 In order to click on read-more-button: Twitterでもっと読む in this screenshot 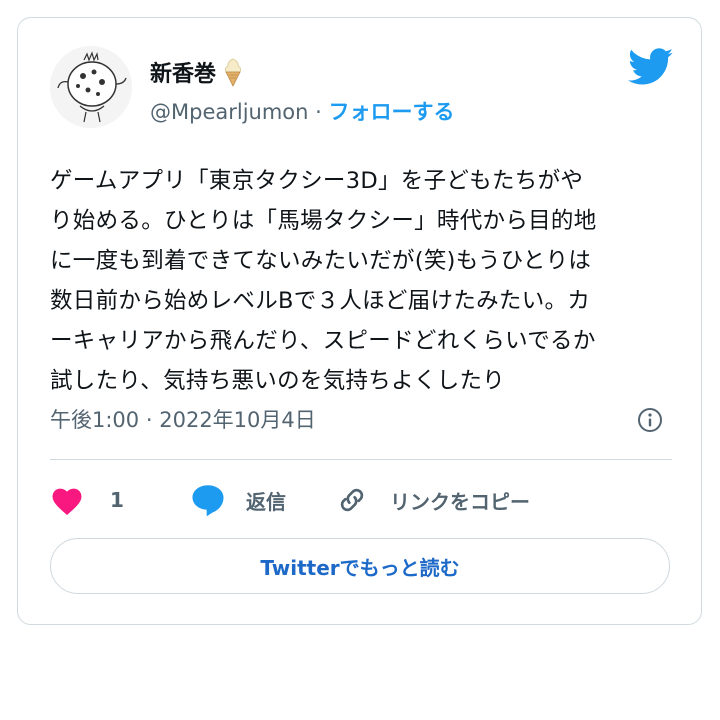, I will do `click(360, 566)`.